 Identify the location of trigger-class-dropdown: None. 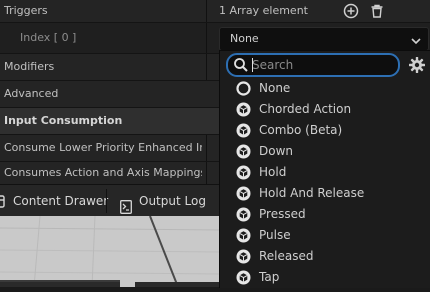
(324, 39).